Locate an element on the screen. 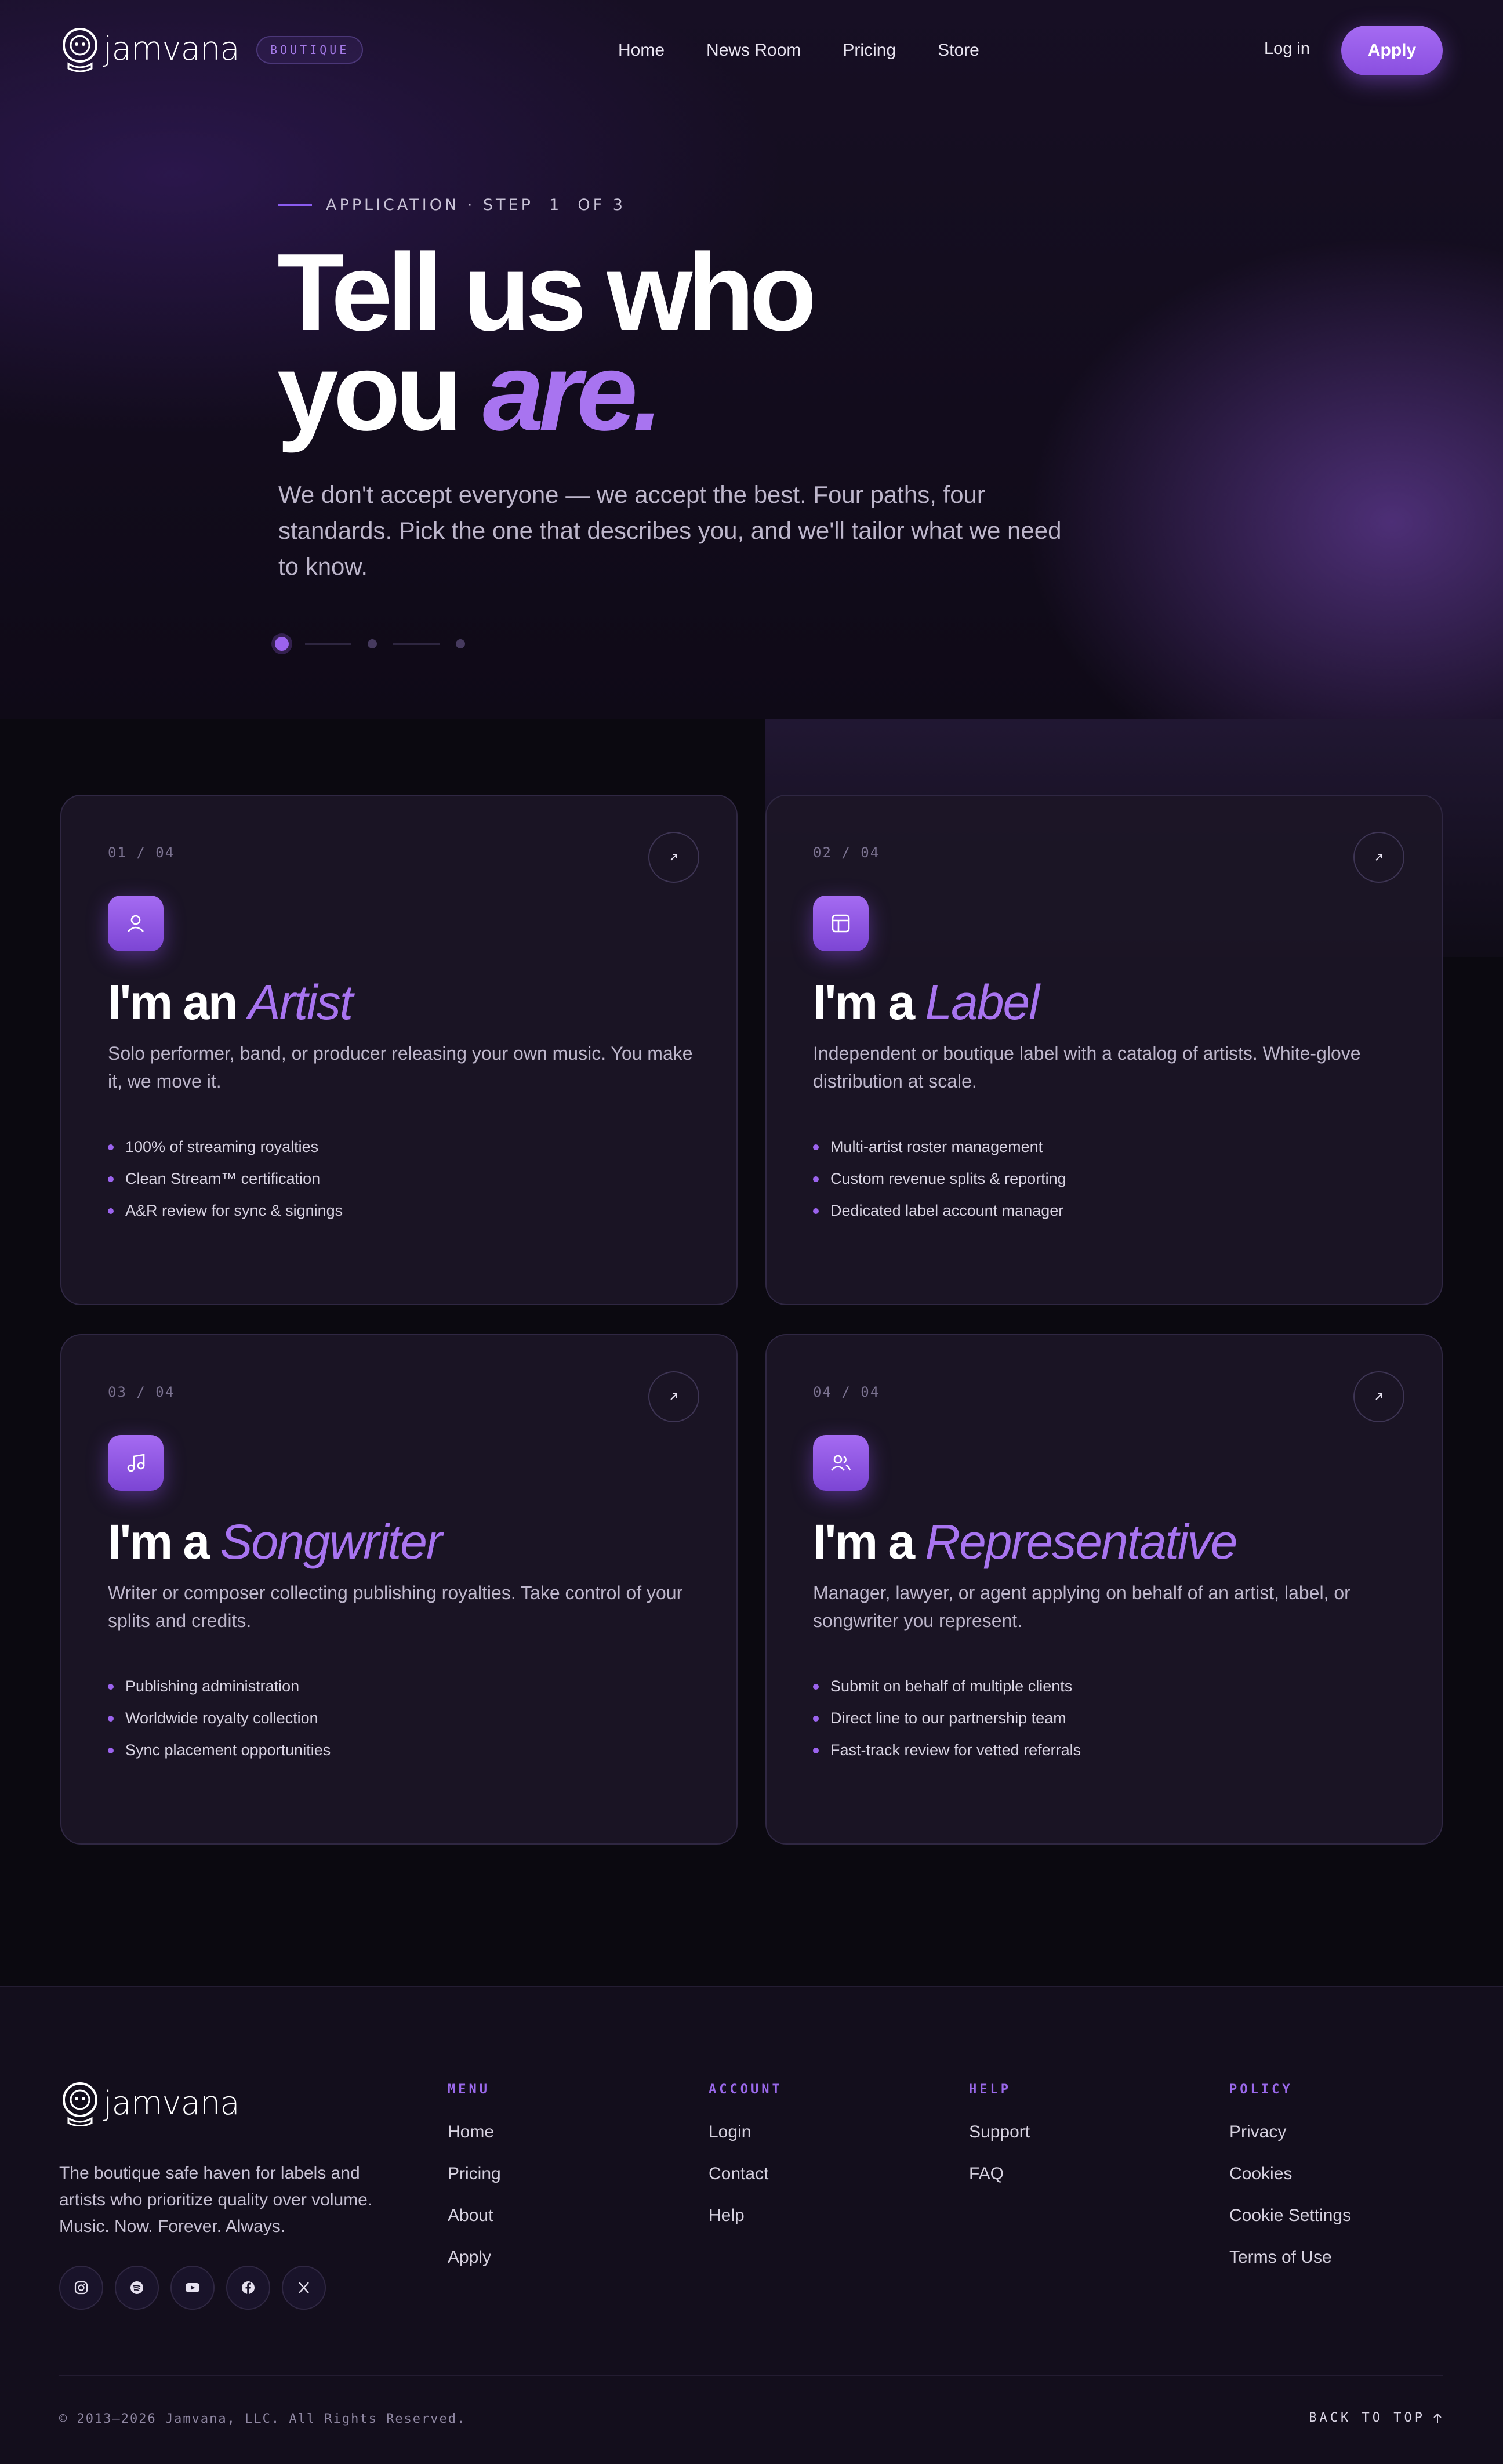 The height and width of the screenshot is (2464, 1503). footer-link-apply: Apply is located at coordinates (474, 2257).